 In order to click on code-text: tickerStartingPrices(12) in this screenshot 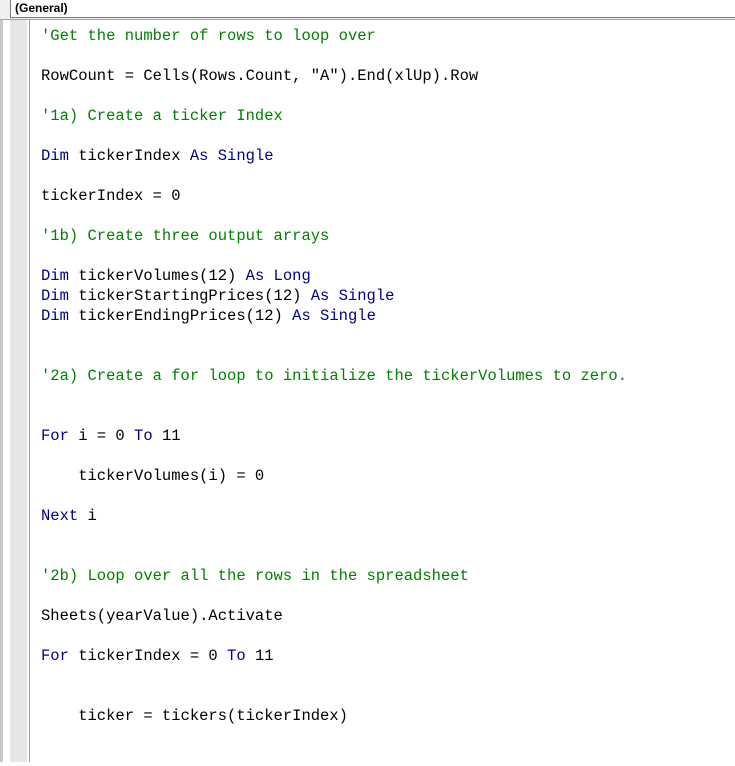, I will do `click(189, 296)`.